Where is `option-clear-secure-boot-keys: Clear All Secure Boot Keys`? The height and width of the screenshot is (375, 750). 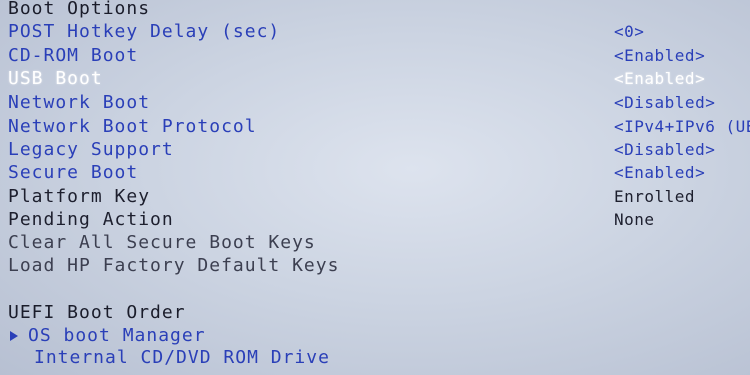 option-clear-secure-boot-keys: Clear All Secure Boot Keys is located at coordinates (375, 243).